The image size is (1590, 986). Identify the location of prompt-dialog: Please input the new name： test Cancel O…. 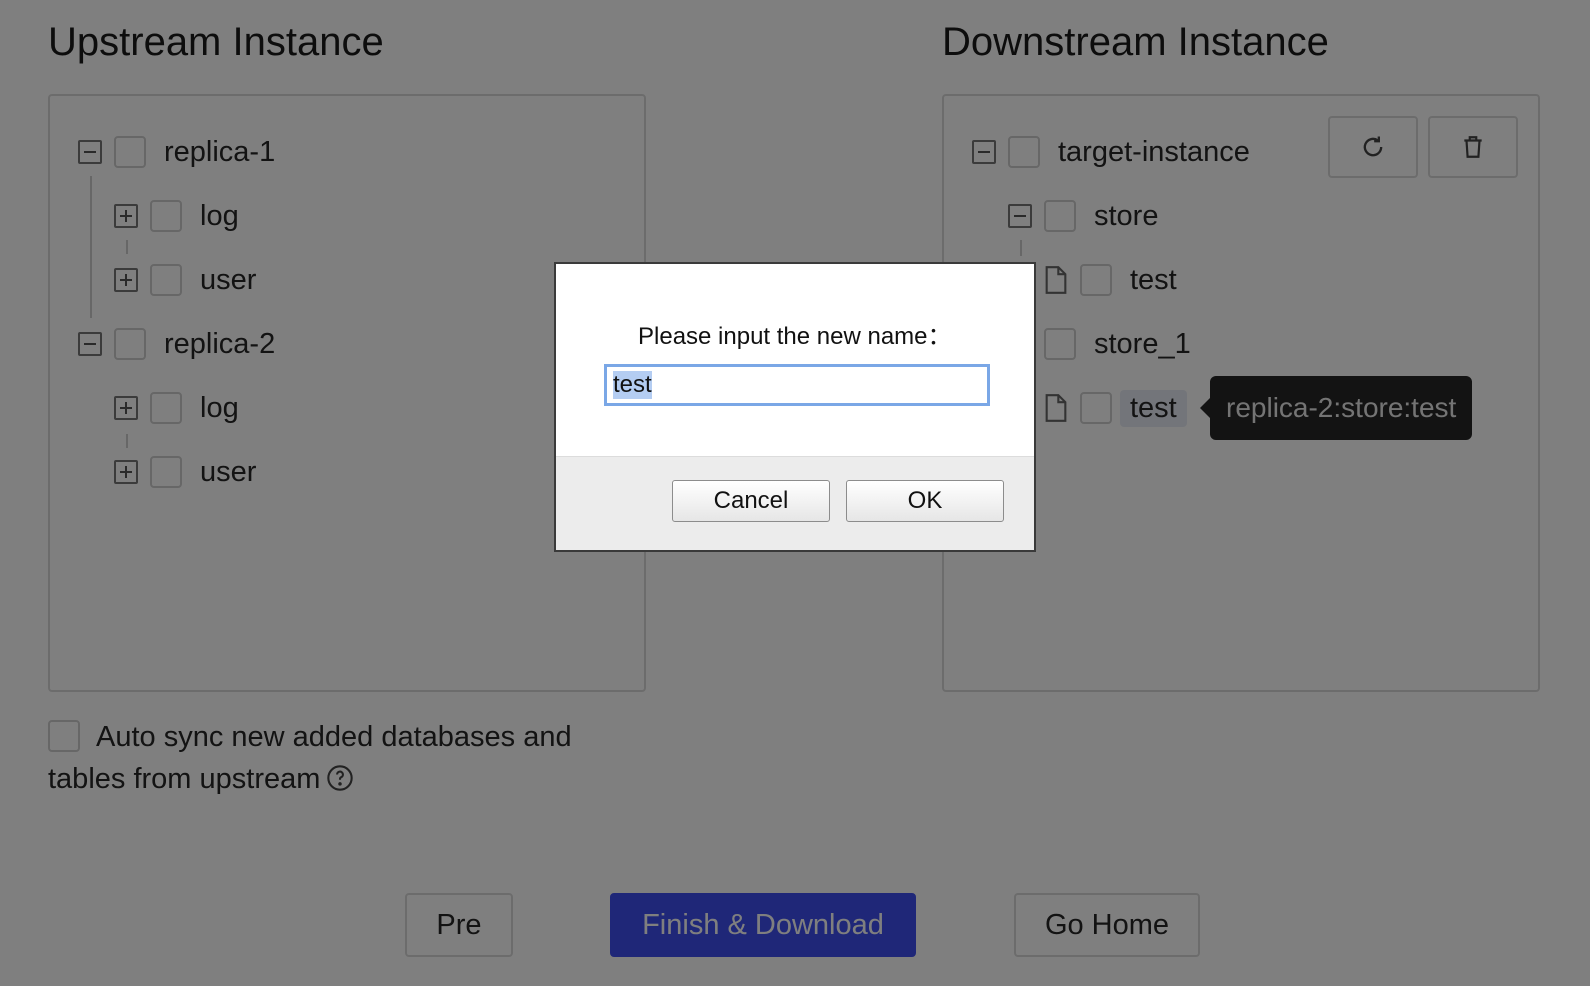
(795, 407).